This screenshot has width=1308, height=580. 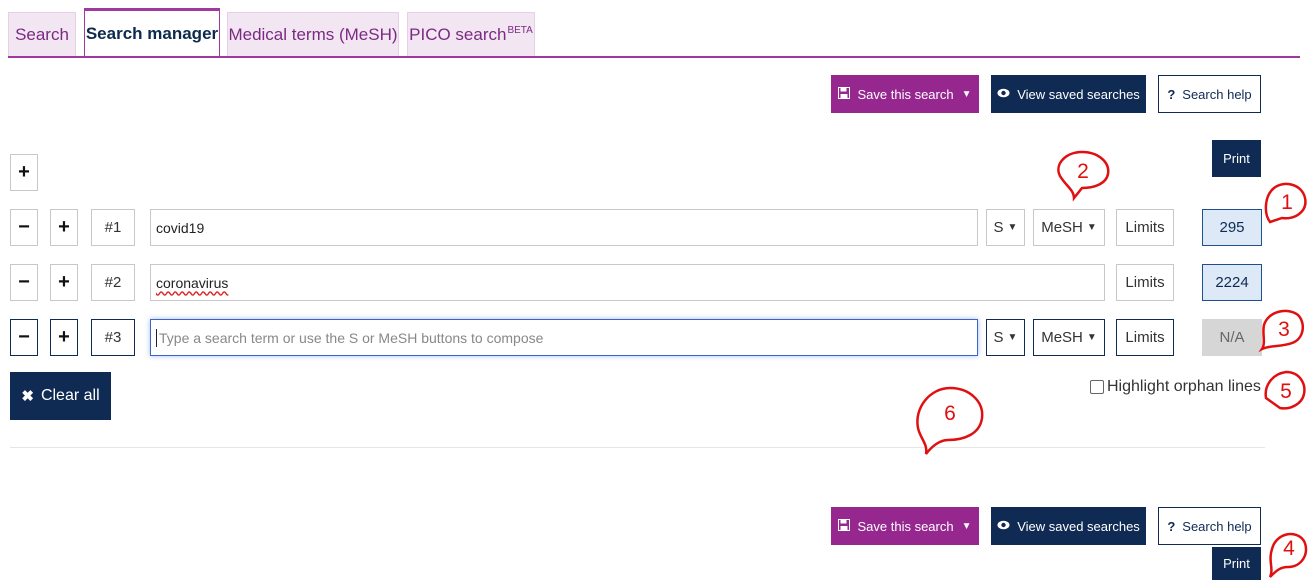 I want to click on line-number: #1, so click(x=113, y=227).